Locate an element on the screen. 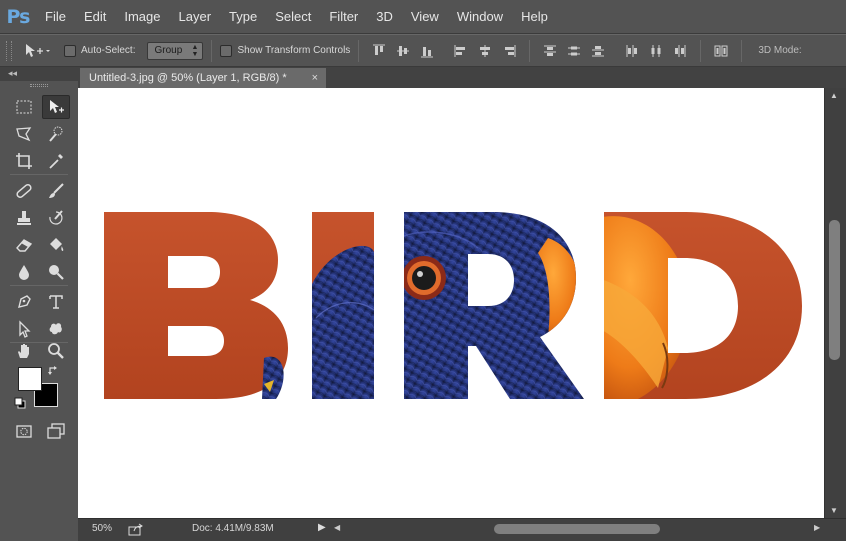 The width and height of the screenshot is (846, 541). path-selection-icon is located at coordinates (25, 329).